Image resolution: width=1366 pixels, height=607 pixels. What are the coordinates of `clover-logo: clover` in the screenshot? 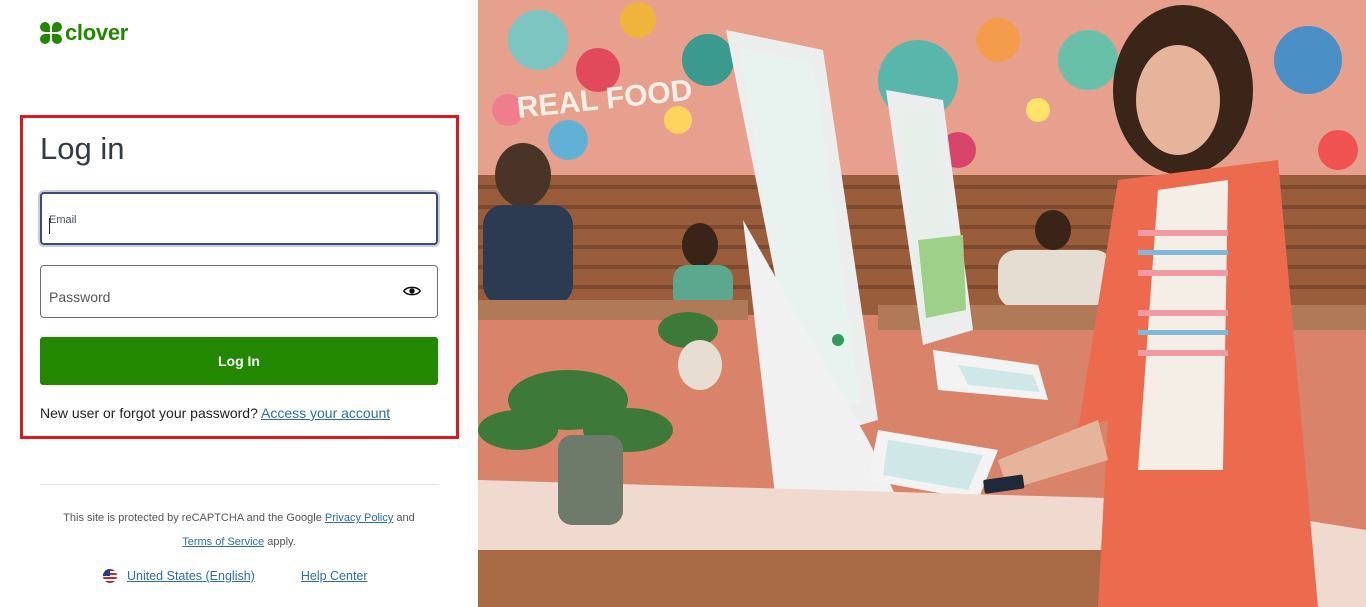 It's located at (84, 33).